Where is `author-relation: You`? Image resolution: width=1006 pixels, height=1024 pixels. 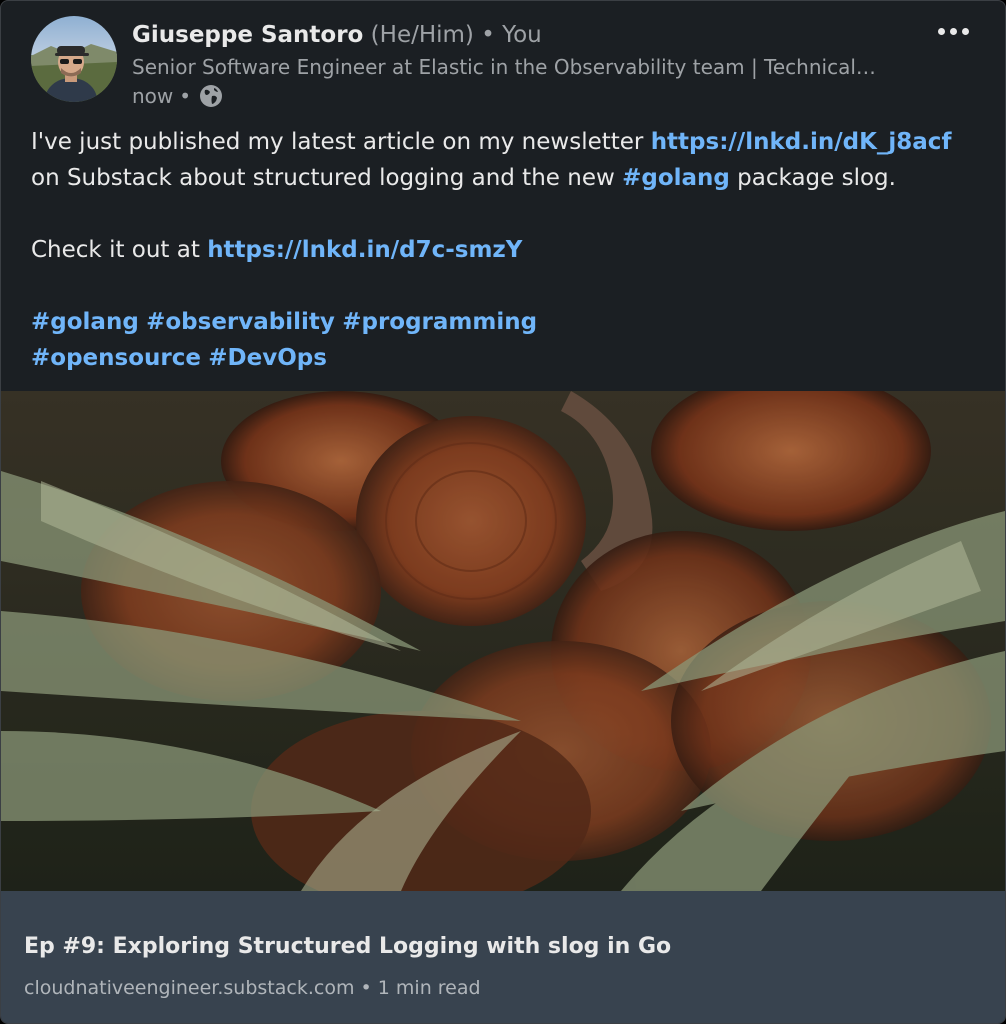
author-relation: You is located at coordinates (522, 35).